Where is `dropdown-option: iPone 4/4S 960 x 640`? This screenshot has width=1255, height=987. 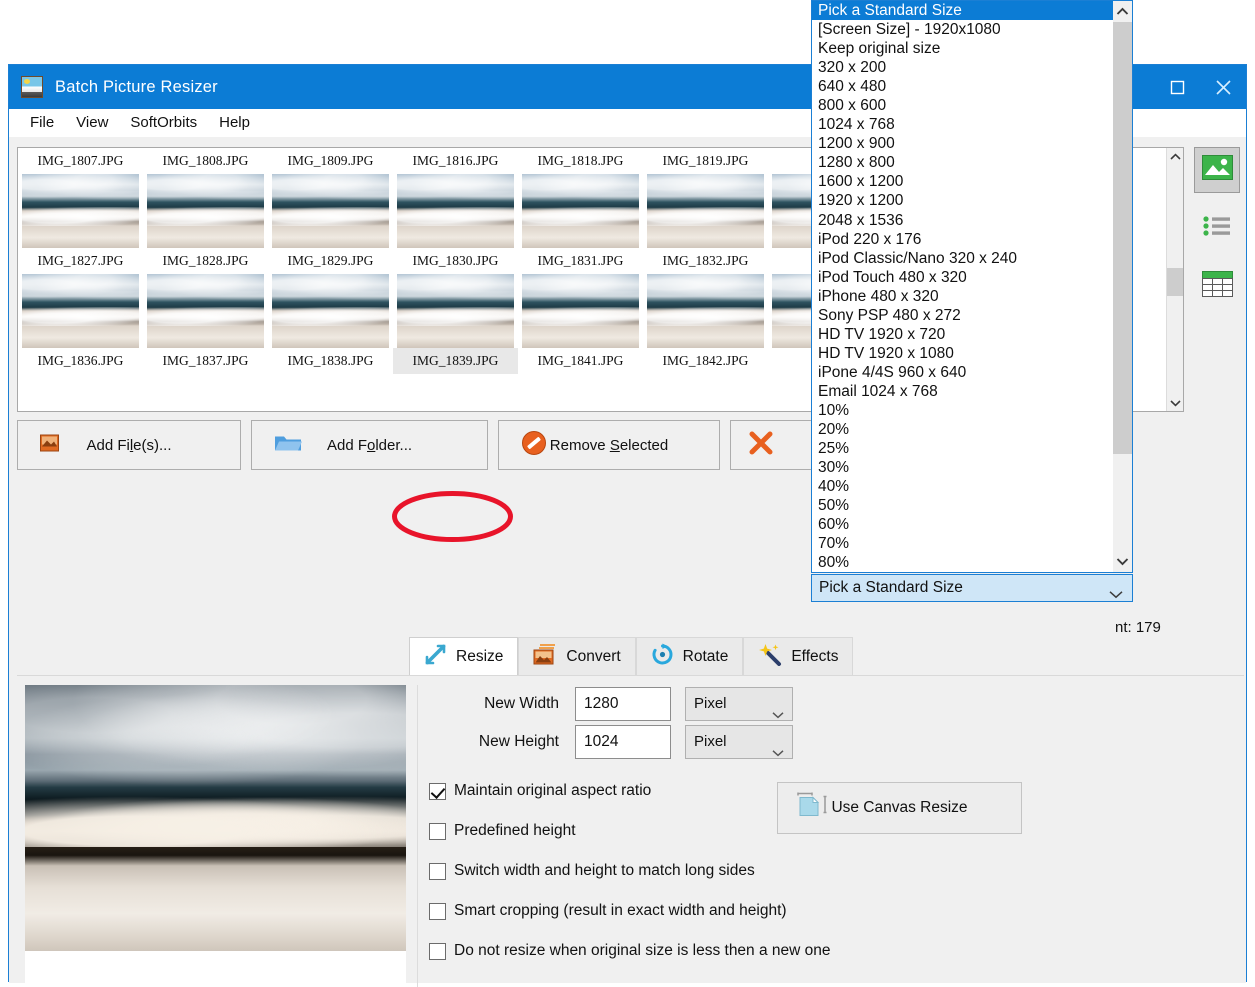 dropdown-option: iPone 4/4S 960 x 640 is located at coordinates (963, 372).